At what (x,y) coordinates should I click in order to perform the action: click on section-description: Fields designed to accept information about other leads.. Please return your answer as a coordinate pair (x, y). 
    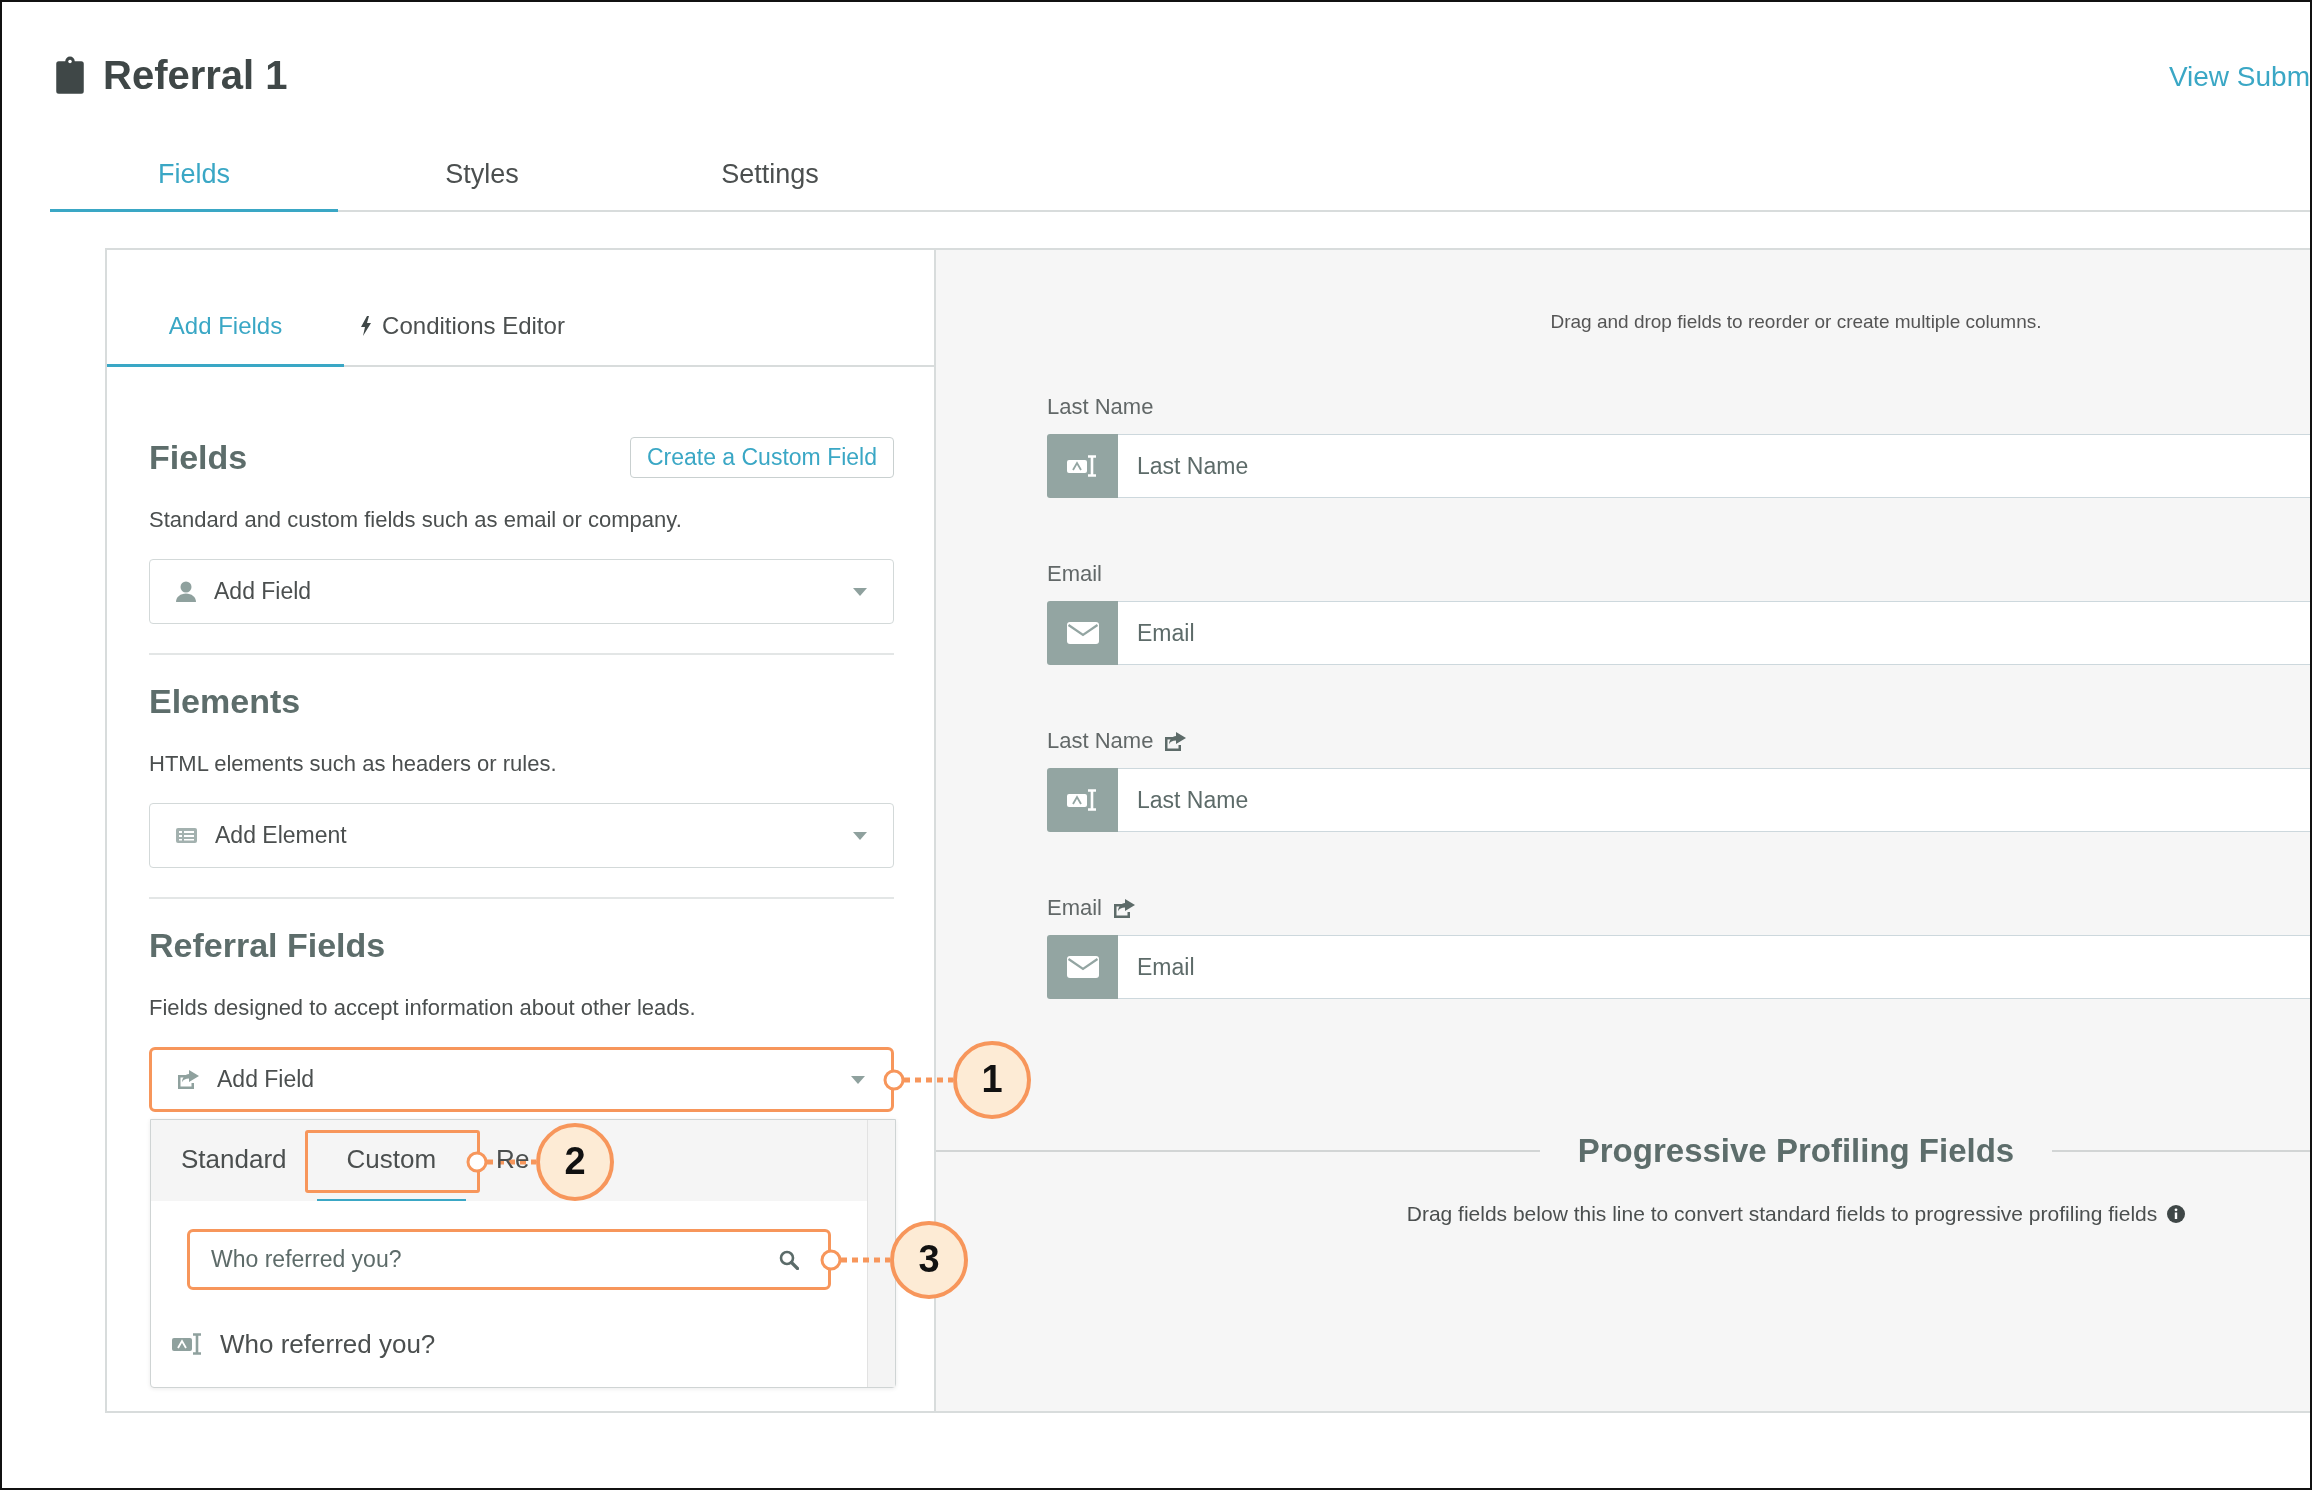
    Looking at the image, I should click on (423, 1008).